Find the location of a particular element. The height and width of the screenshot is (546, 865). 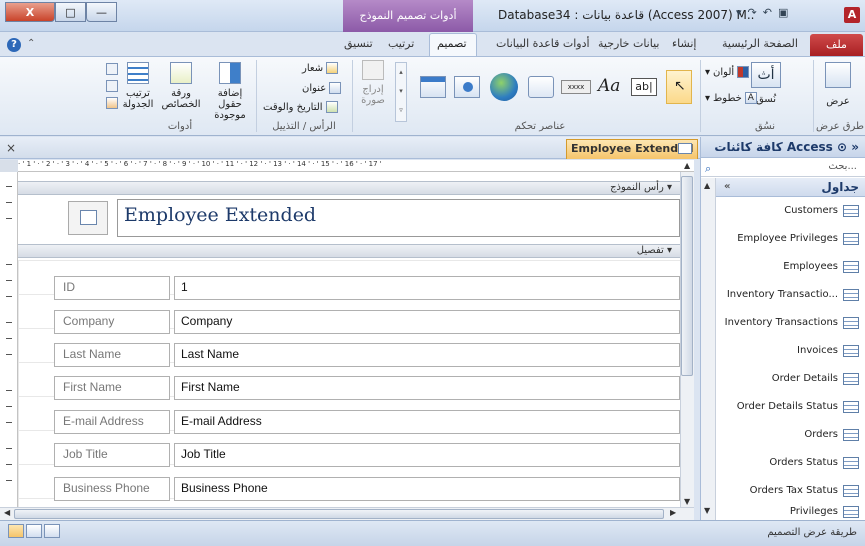

tab-format: تنسيق is located at coordinates (358, 43).